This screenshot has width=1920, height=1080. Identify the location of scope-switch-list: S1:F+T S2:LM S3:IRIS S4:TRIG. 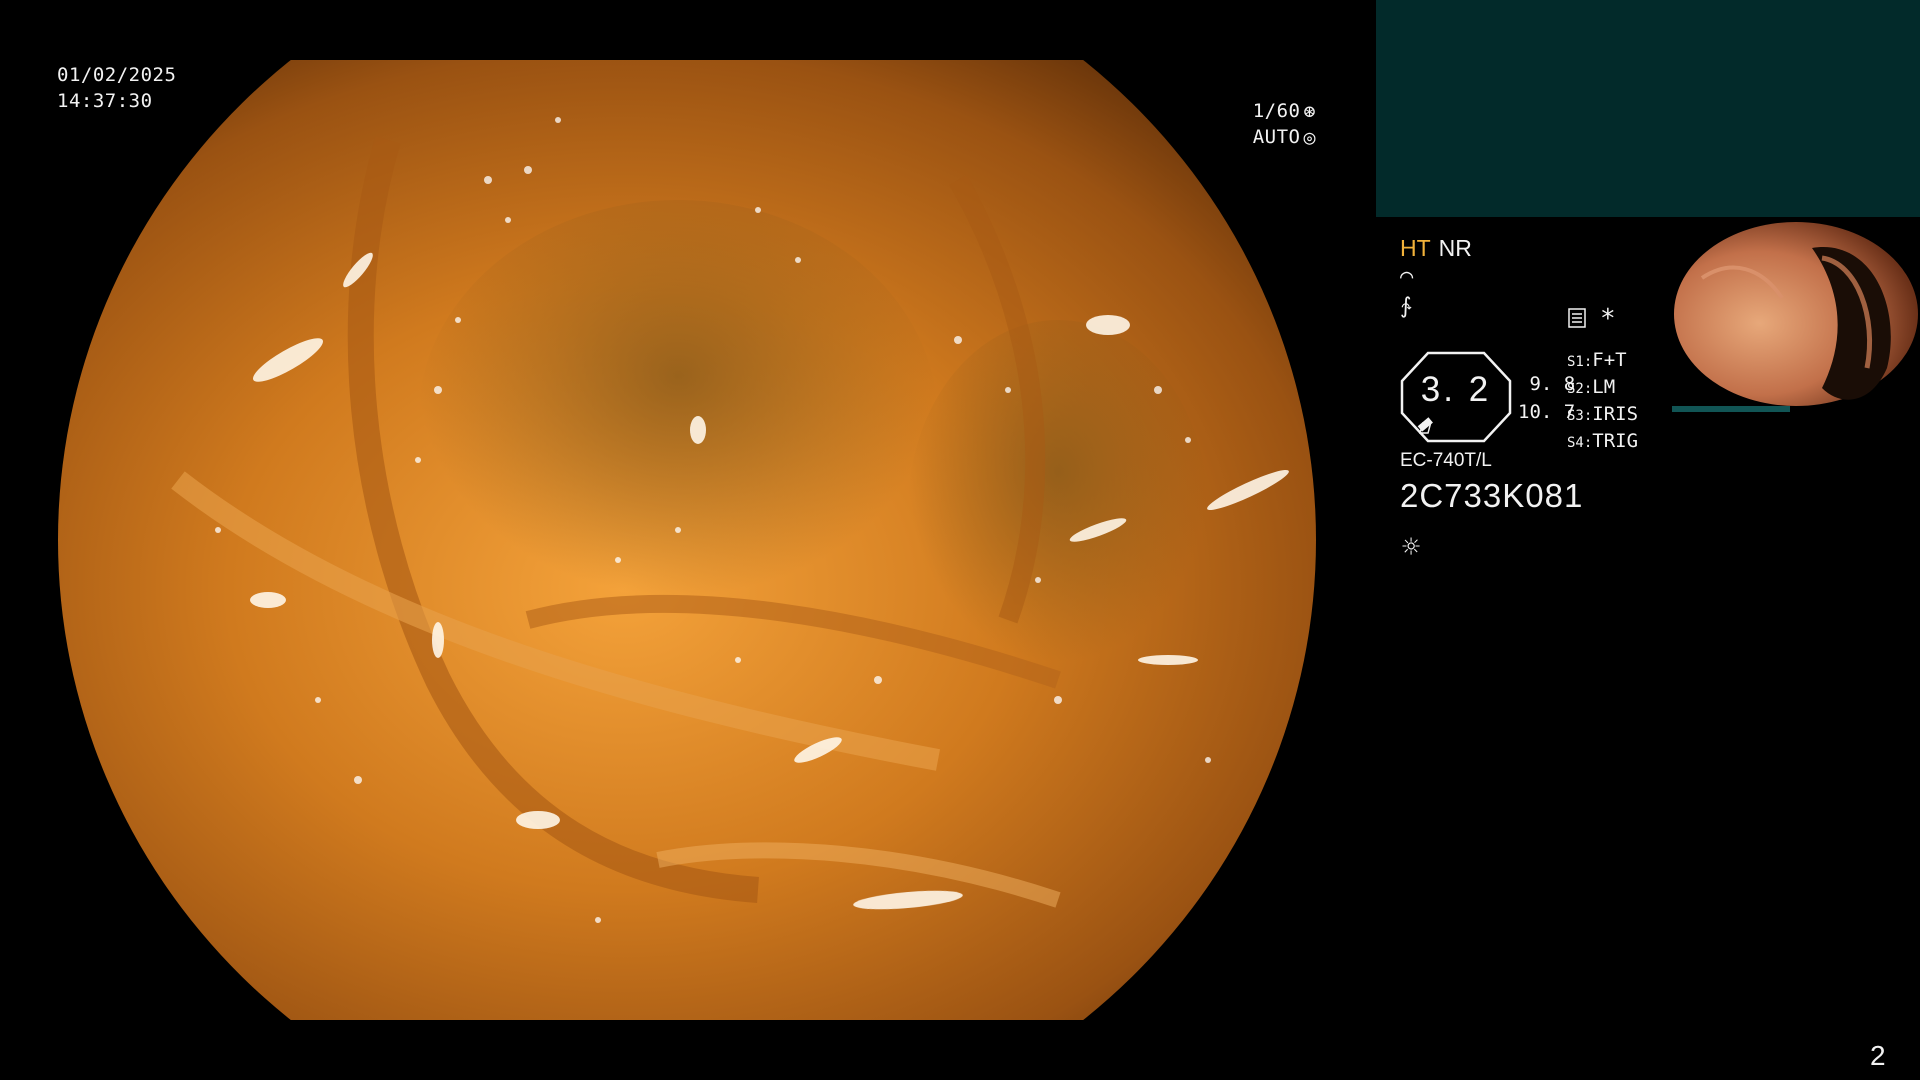
(1602, 402).